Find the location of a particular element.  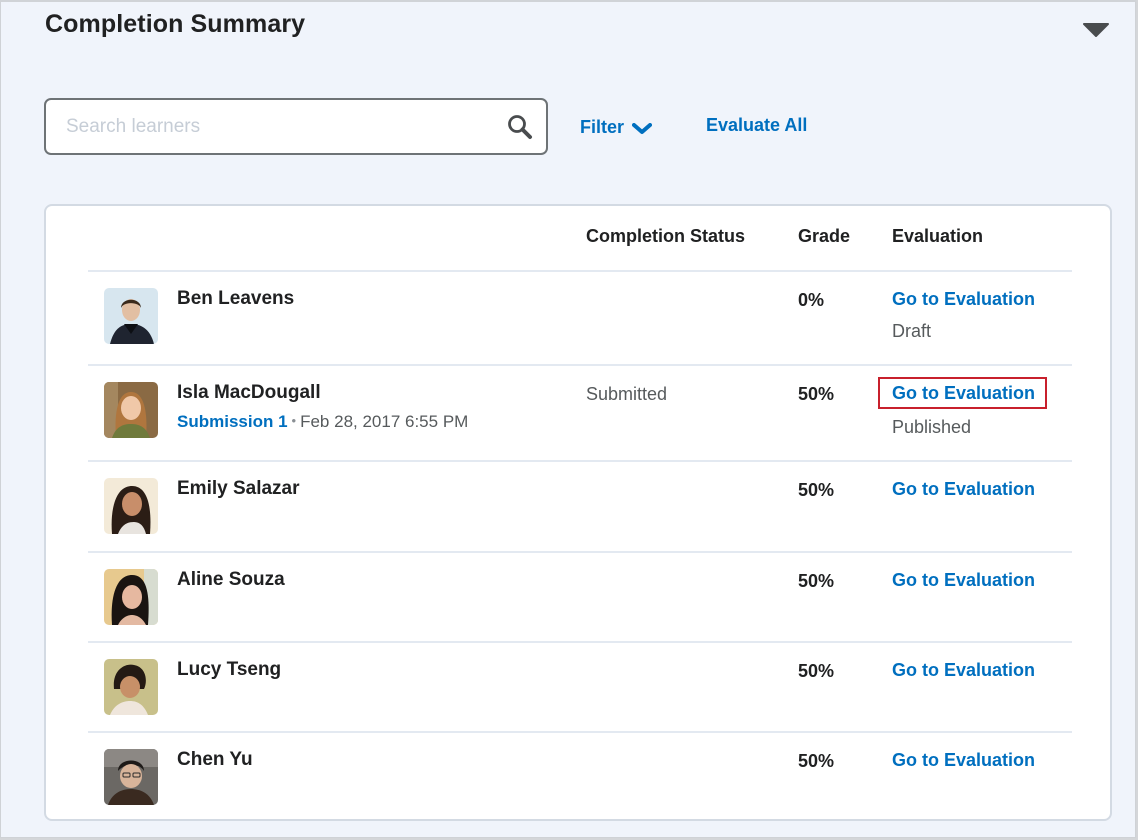

table-row: Lucy Tseng 50% Go to Evaluation is located at coordinates (580, 686).